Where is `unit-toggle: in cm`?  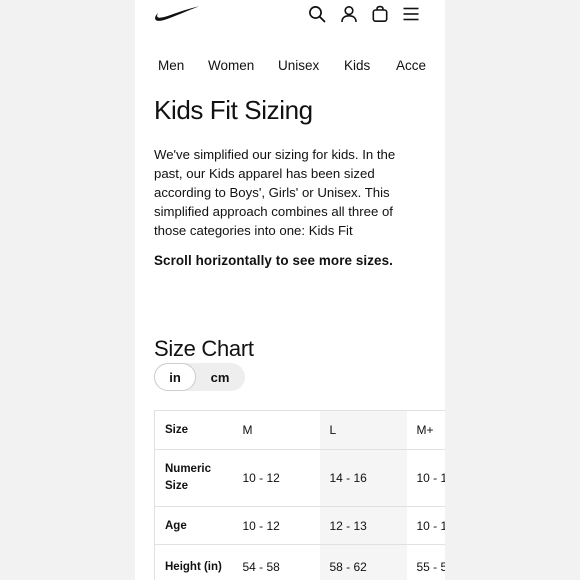 unit-toggle: in cm is located at coordinates (199, 377).